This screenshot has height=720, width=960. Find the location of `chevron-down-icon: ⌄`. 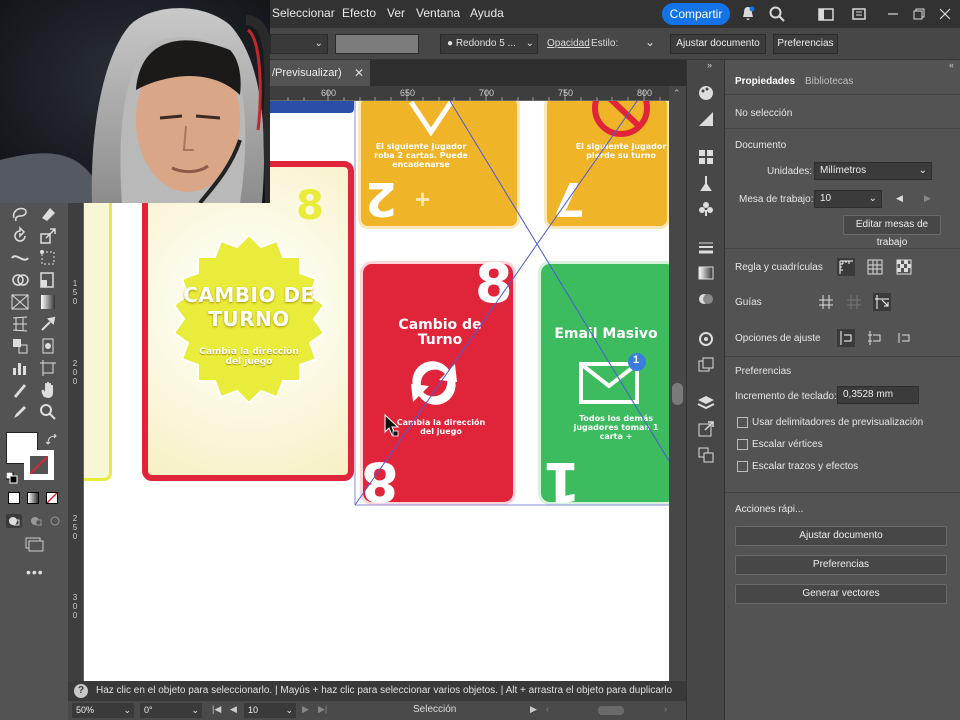

chevron-down-icon: ⌄ is located at coordinates (650, 42).